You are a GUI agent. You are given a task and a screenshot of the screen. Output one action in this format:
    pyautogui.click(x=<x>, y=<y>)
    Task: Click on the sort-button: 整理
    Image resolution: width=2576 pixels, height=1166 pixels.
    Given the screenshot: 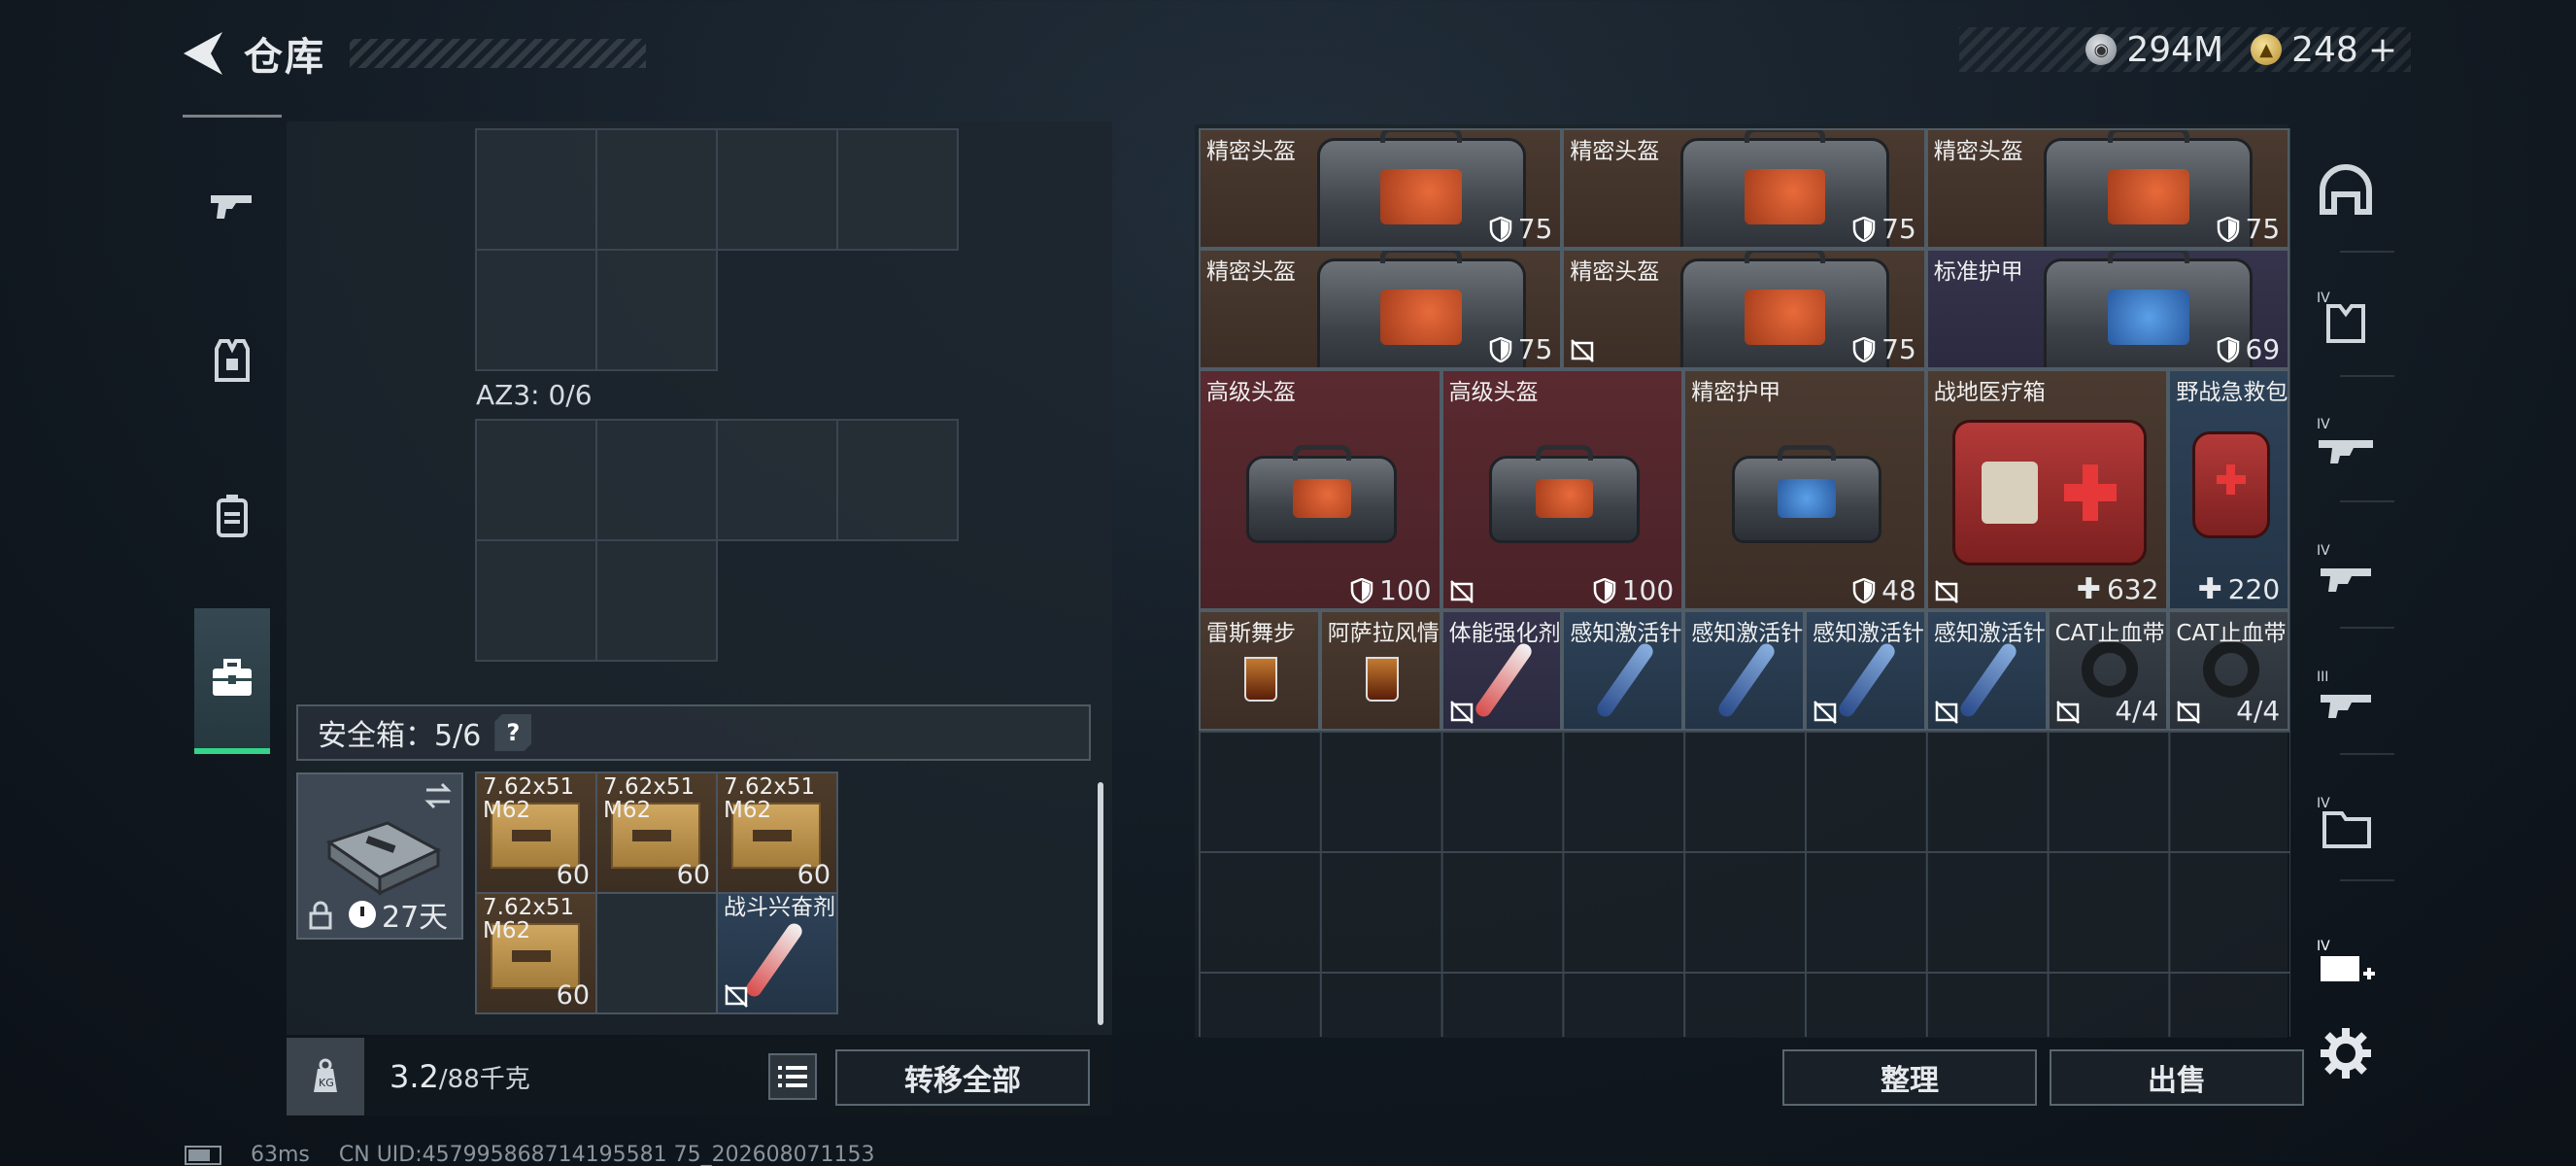 What is the action you would take?
    pyautogui.click(x=1909, y=1077)
    